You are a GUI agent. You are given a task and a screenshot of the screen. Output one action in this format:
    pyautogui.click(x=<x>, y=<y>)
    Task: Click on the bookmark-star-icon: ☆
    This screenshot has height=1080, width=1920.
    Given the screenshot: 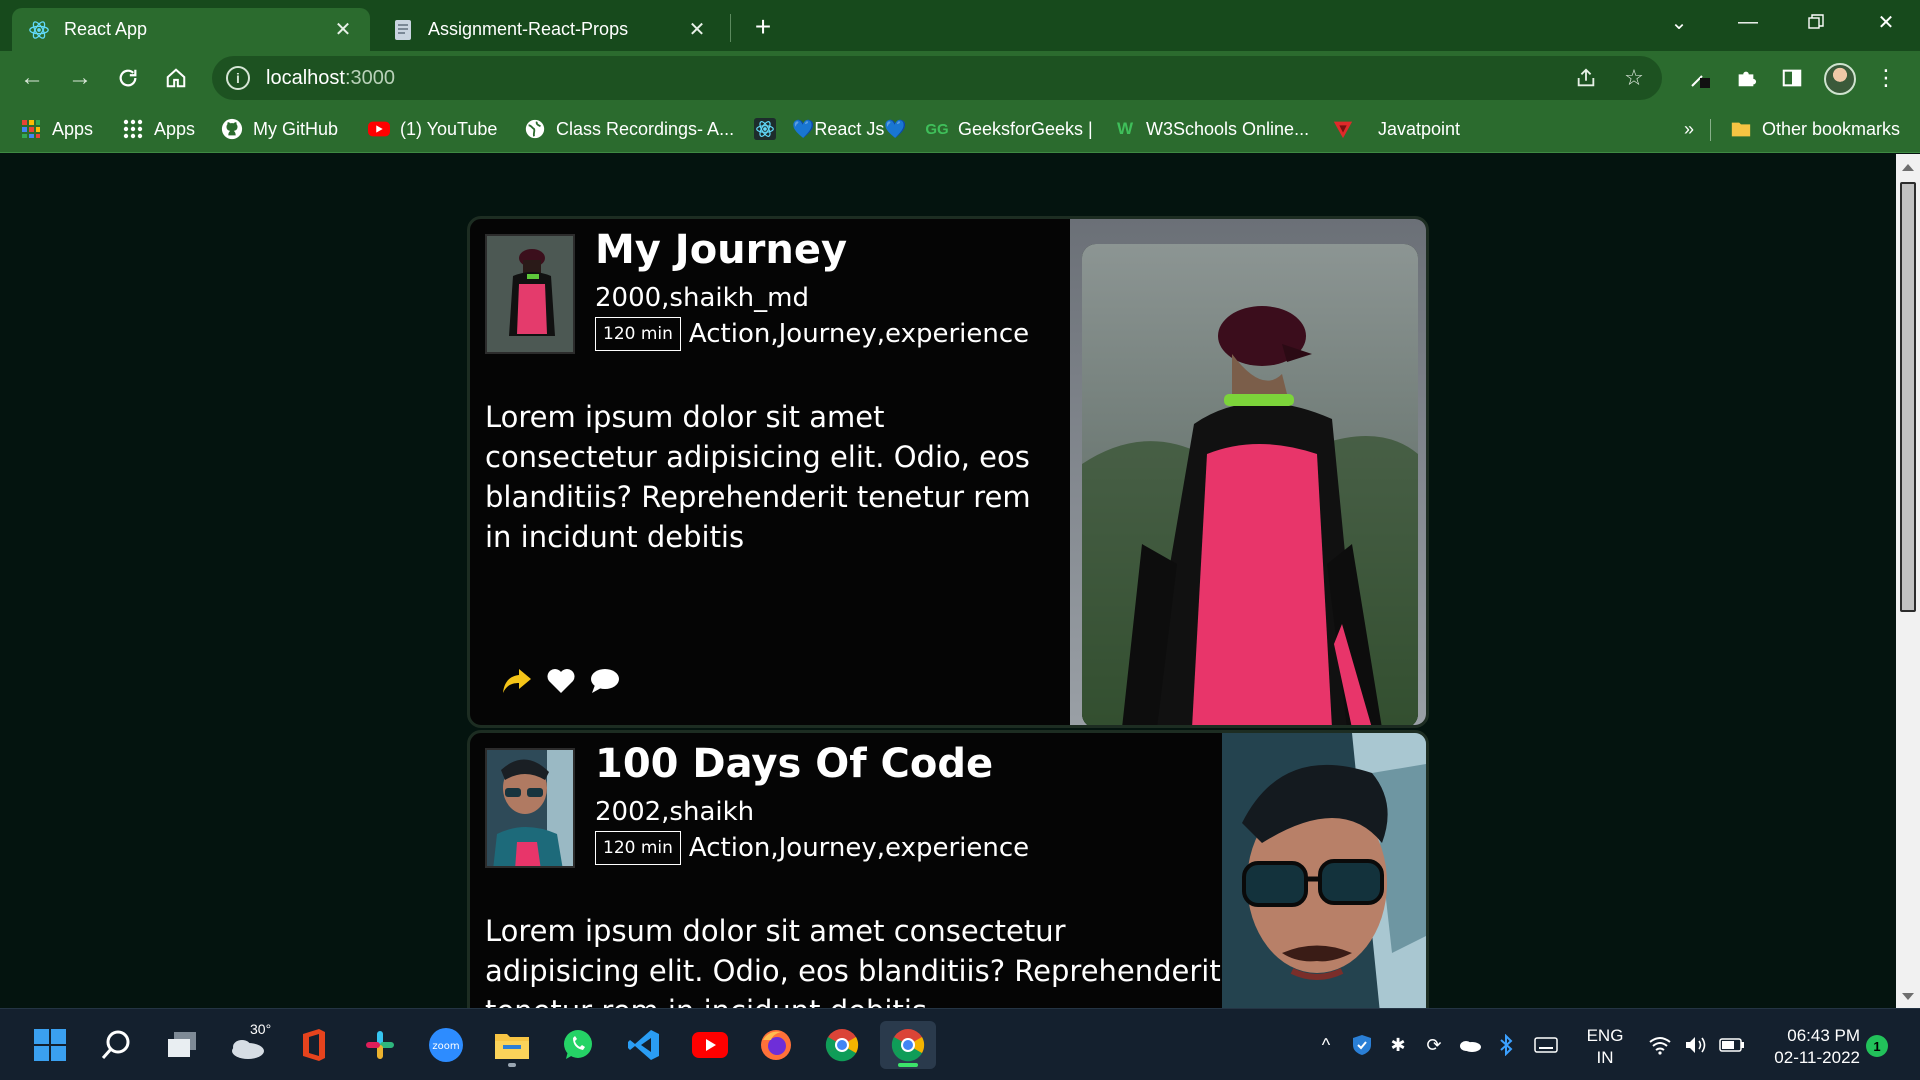 What is the action you would take?
    pyautogui.click(x=1634, y=78)
    